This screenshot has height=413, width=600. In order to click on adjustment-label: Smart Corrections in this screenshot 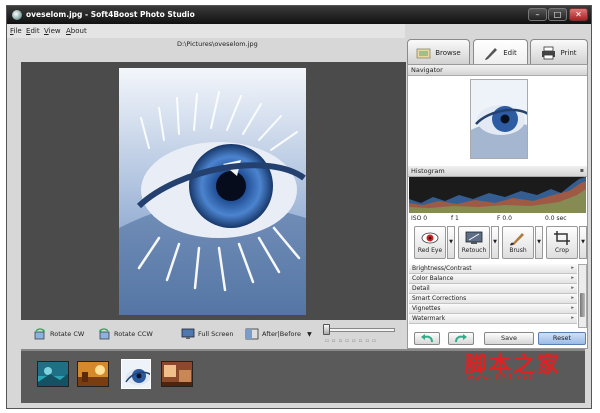, I will do `click(439, 298)`.